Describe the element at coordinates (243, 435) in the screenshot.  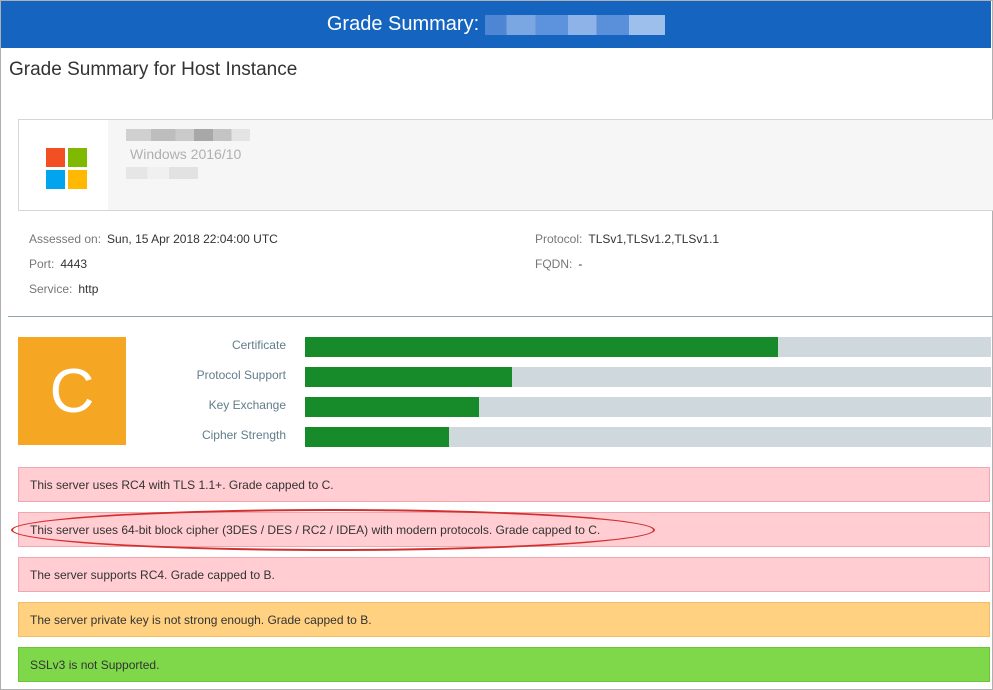
I see `score-label-cipher-strength: Cipher Strength` at that location.